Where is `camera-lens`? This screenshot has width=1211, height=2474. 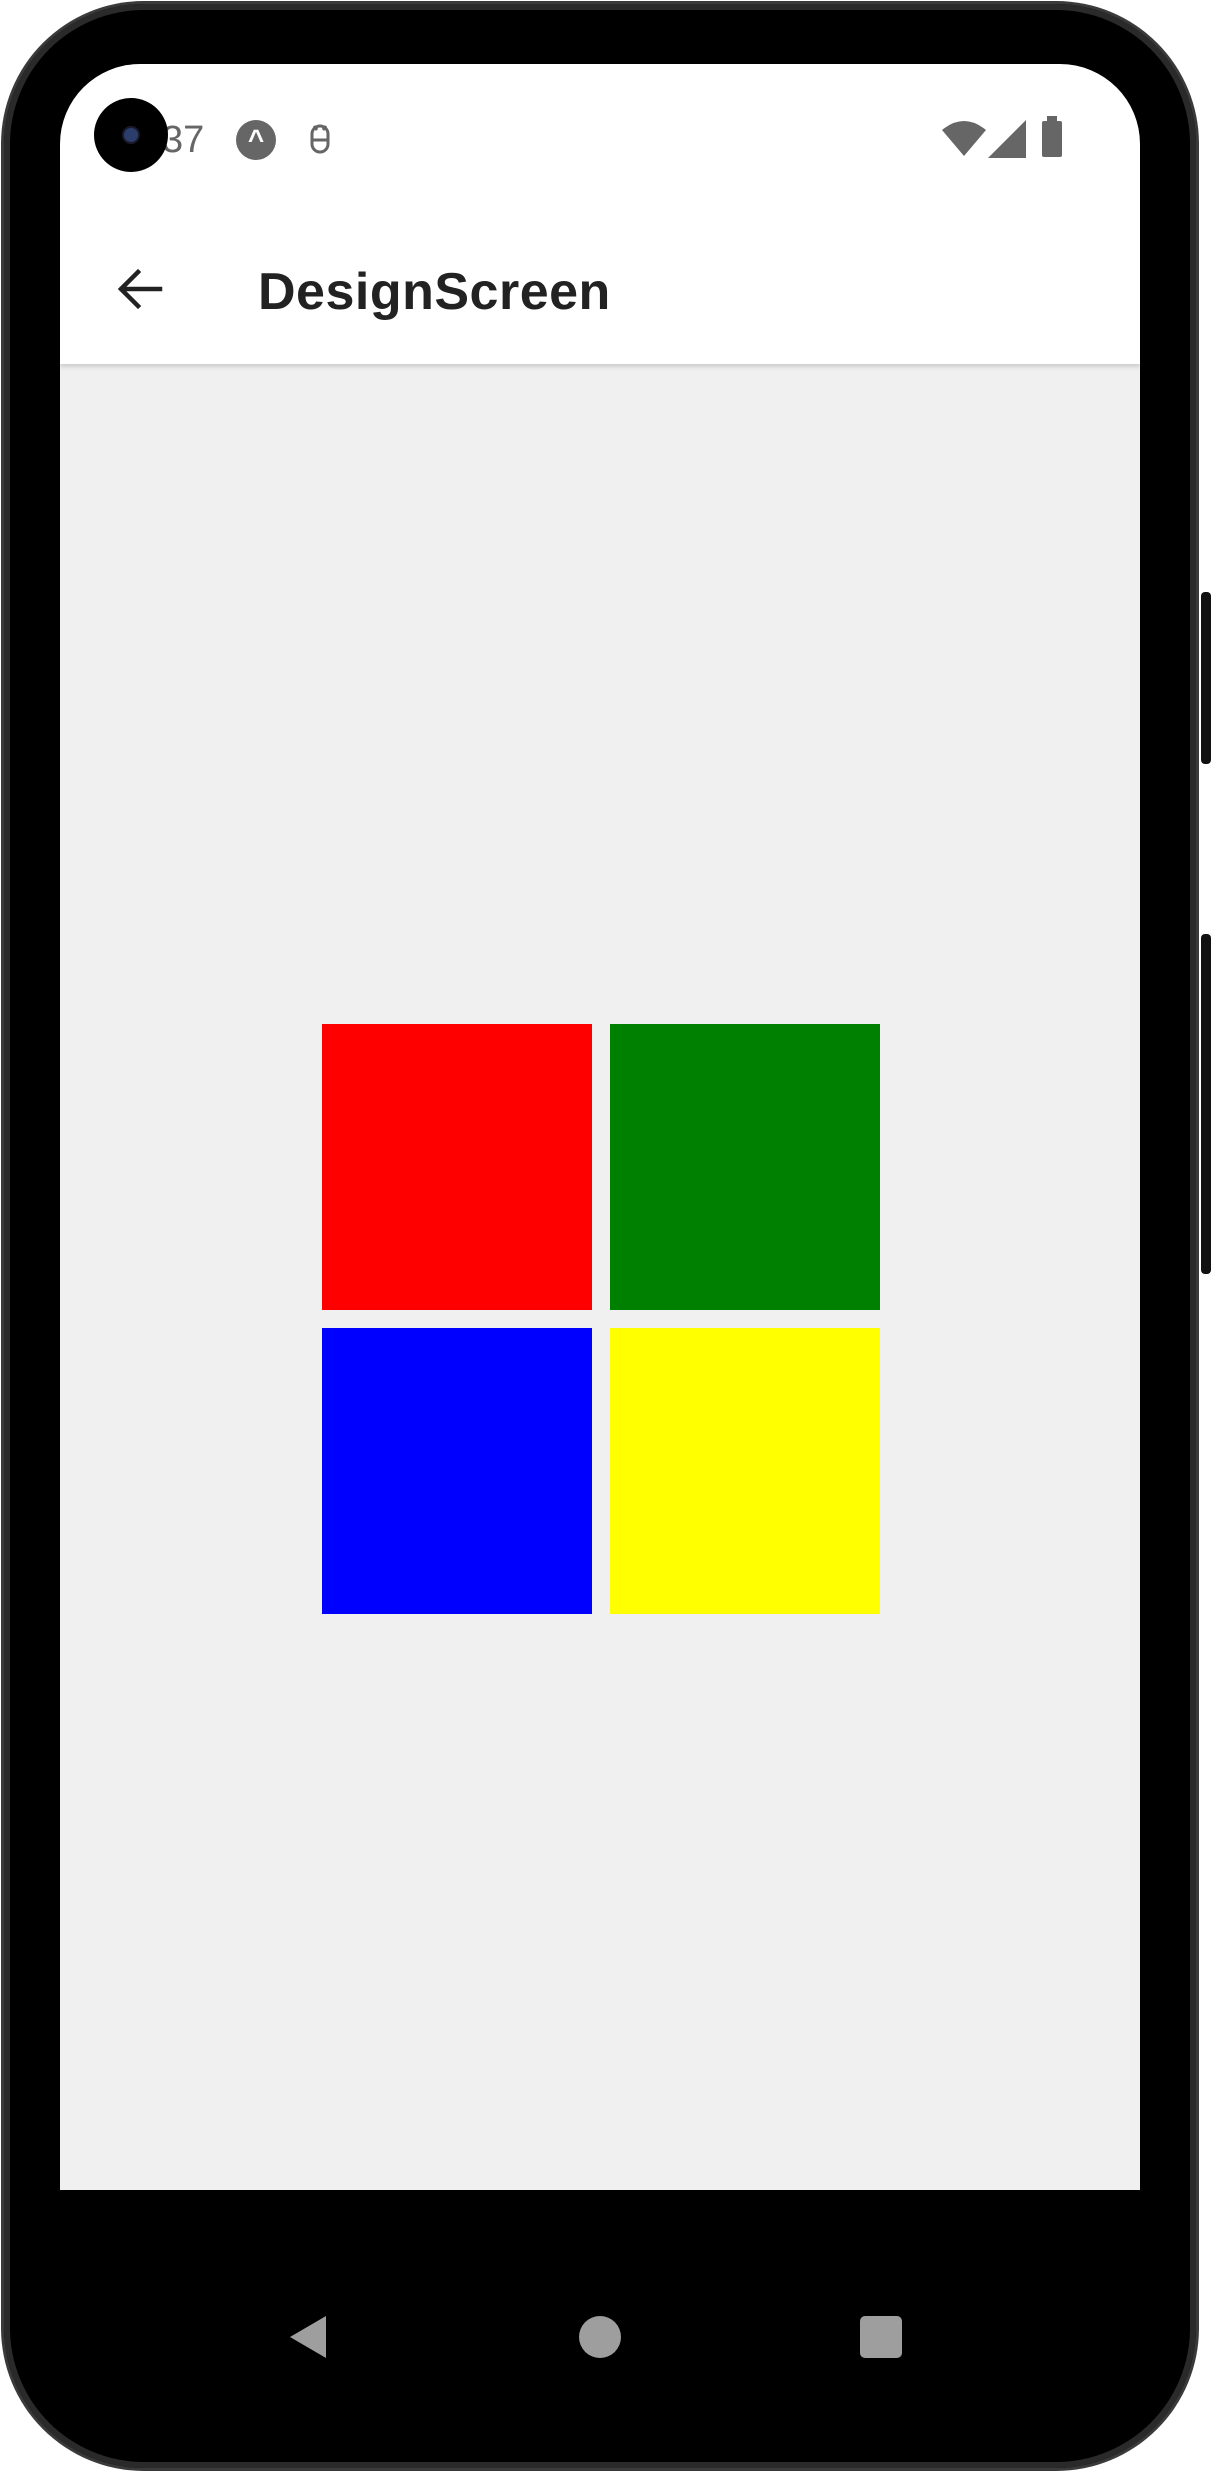
camera-lens is located at coordinates (131, 135).